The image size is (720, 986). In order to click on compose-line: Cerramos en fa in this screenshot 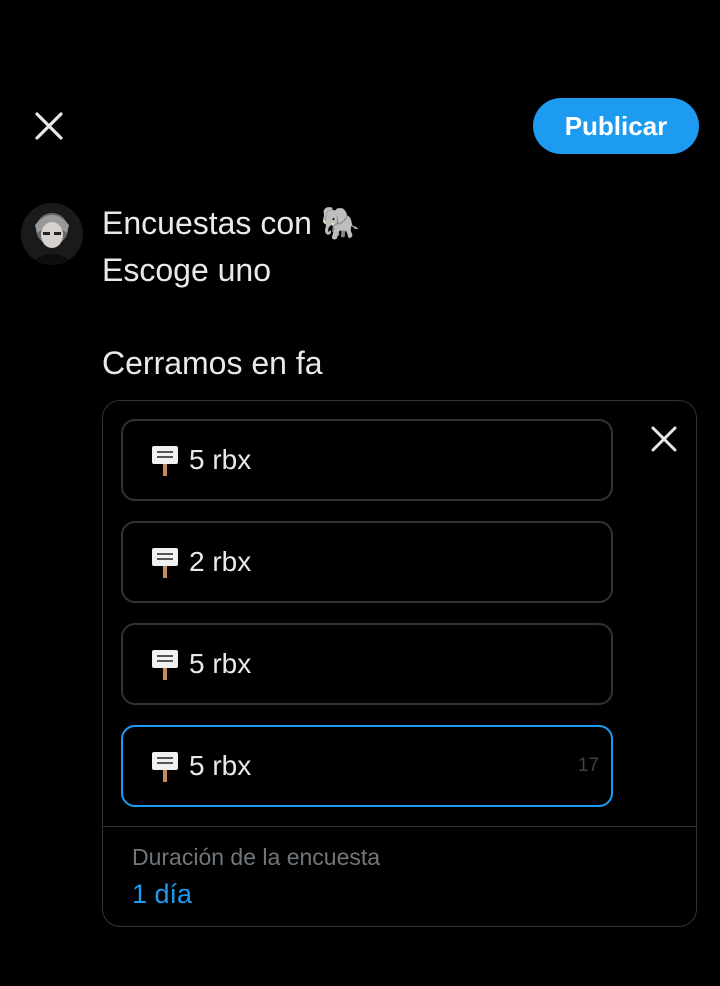, I will do `click(212, 363)`.